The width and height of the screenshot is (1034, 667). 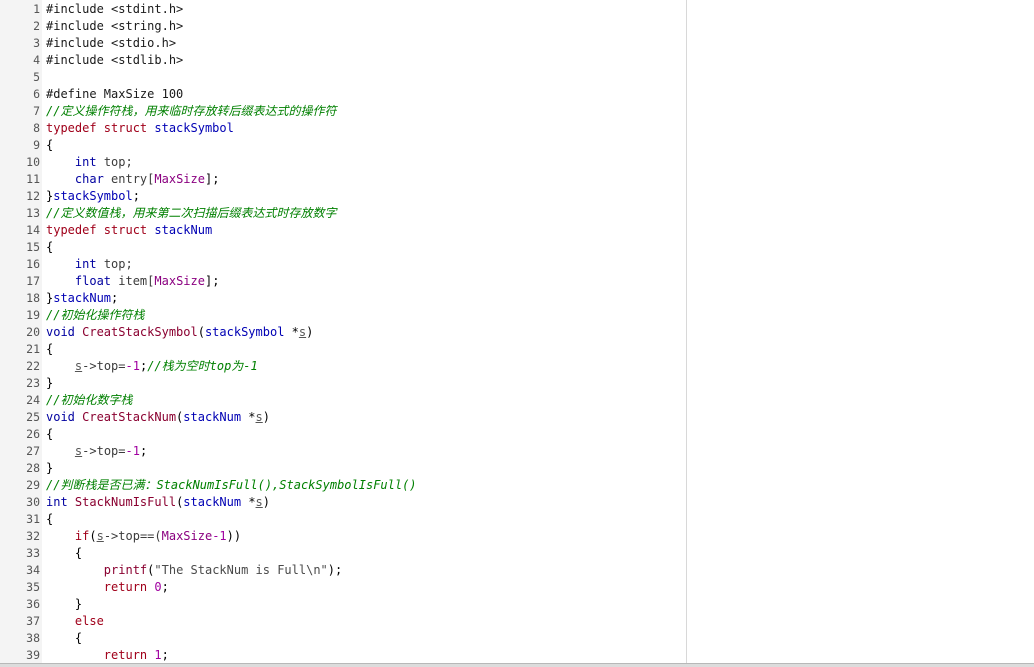 I want to click on code-line: 25 void CreatStackNum(stackNum *s), so click(x=343, y=417).